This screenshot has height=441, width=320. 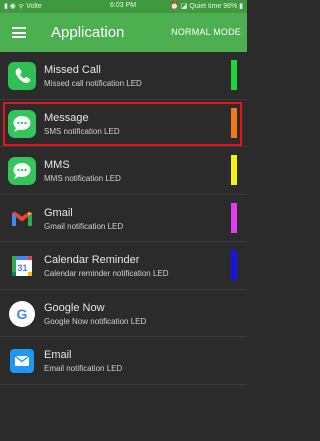 I want to click on app-title: Application, so click(x=88, y=32).